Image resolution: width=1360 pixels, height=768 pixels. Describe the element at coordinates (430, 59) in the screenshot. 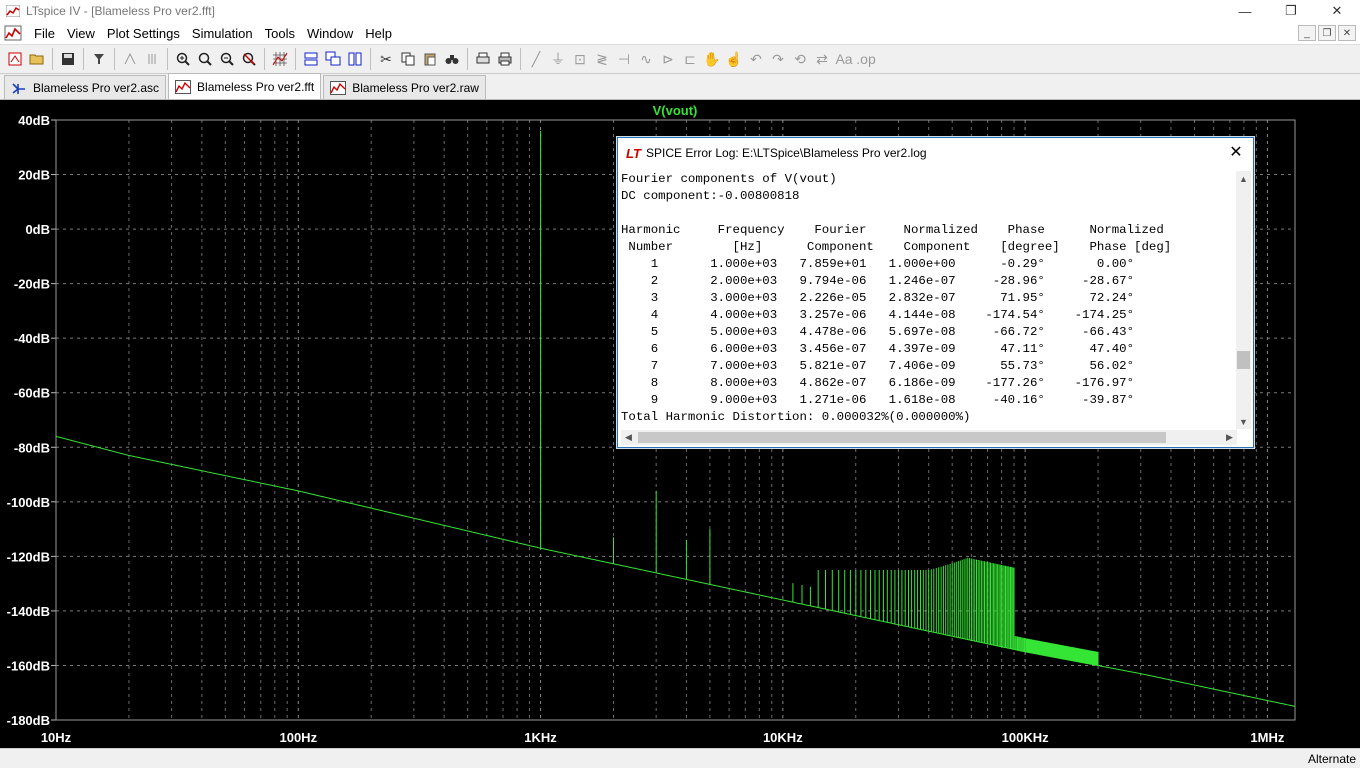

I see `paste-icon` at that location.